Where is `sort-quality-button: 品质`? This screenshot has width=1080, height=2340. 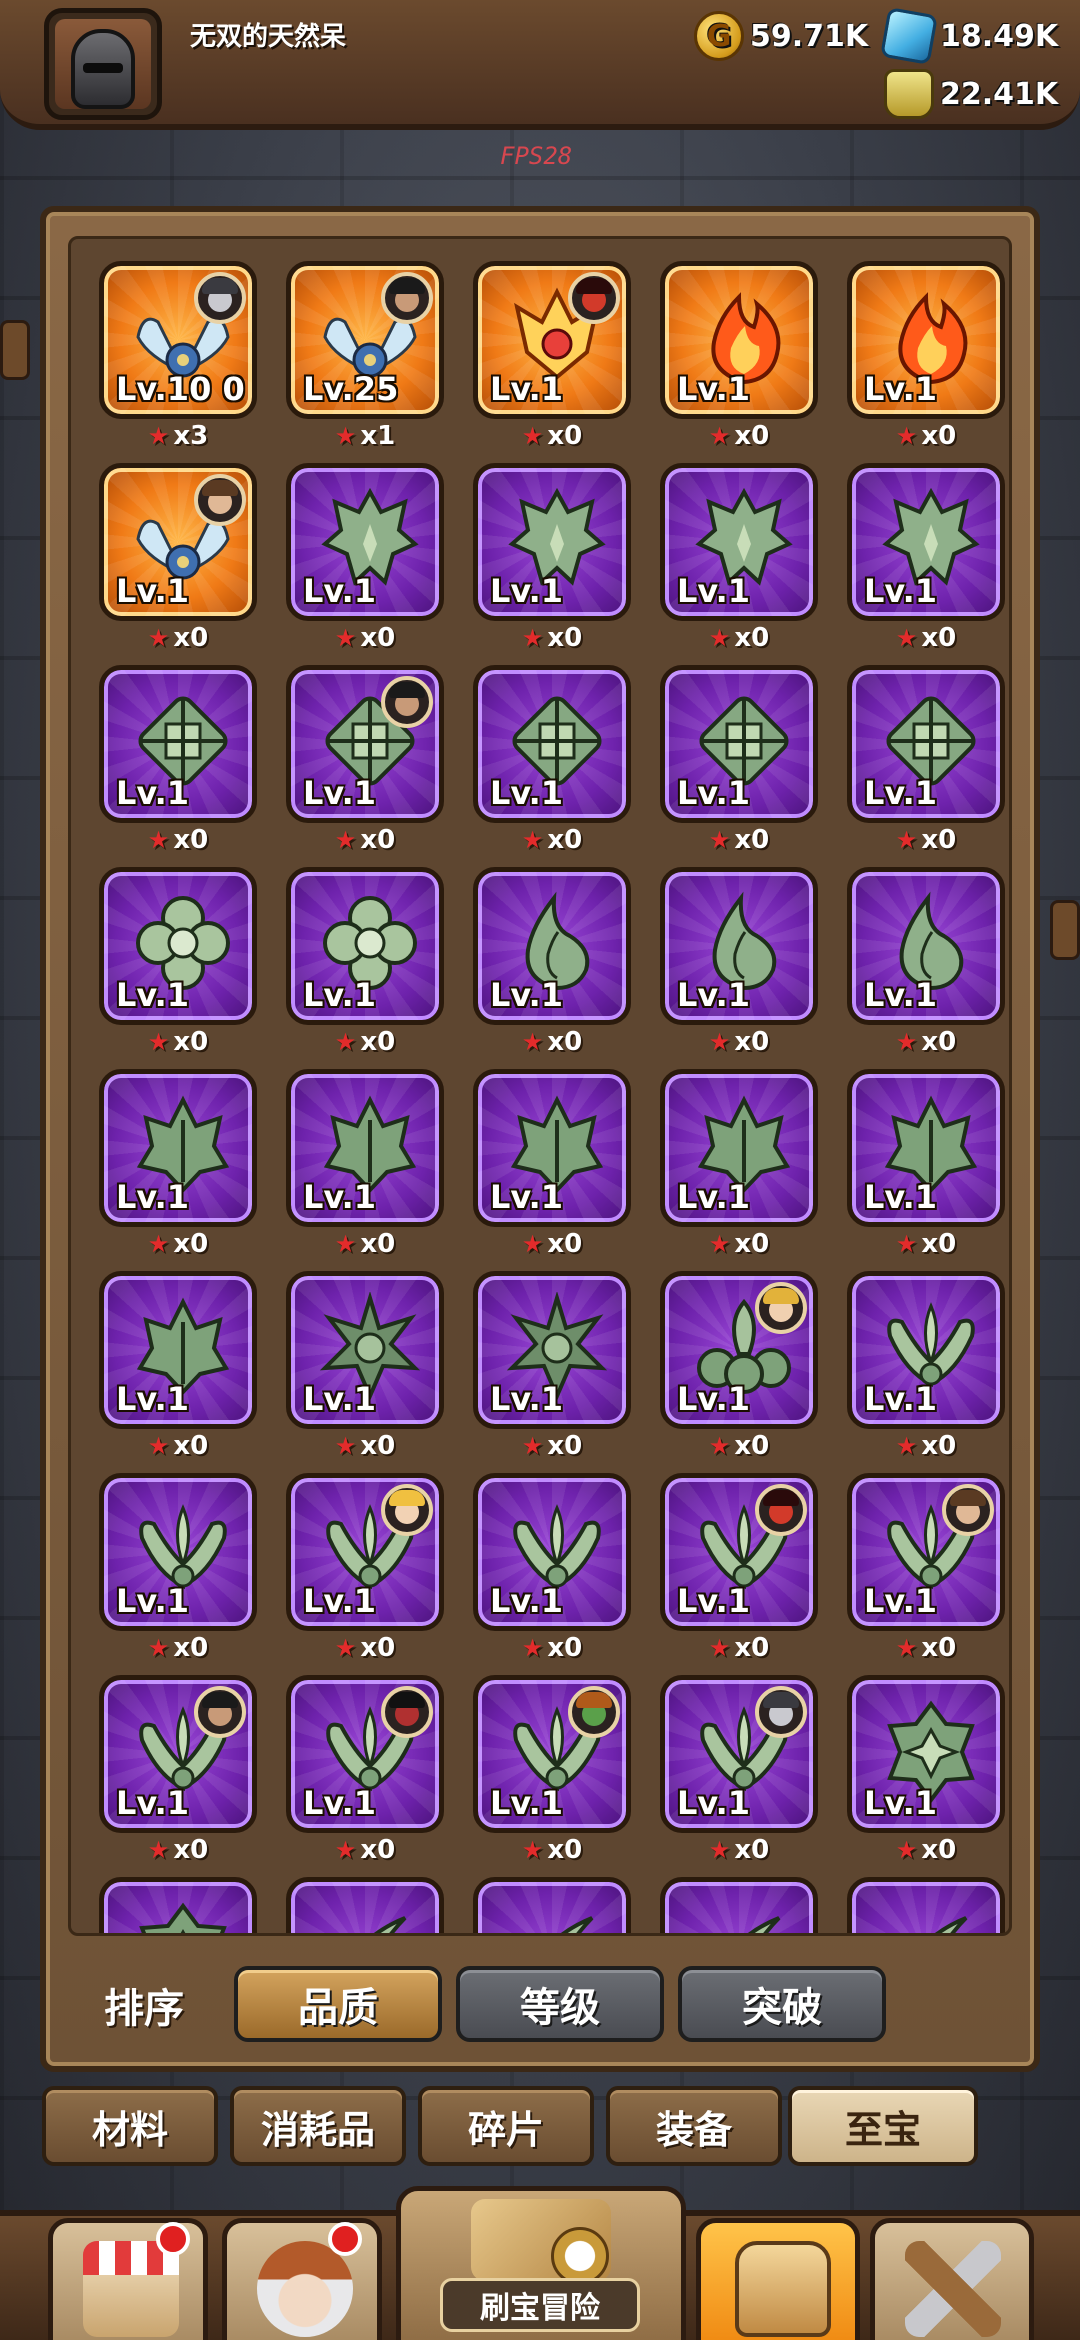 sort-quality-button: 品质 is located at coordinates (338, 2004).